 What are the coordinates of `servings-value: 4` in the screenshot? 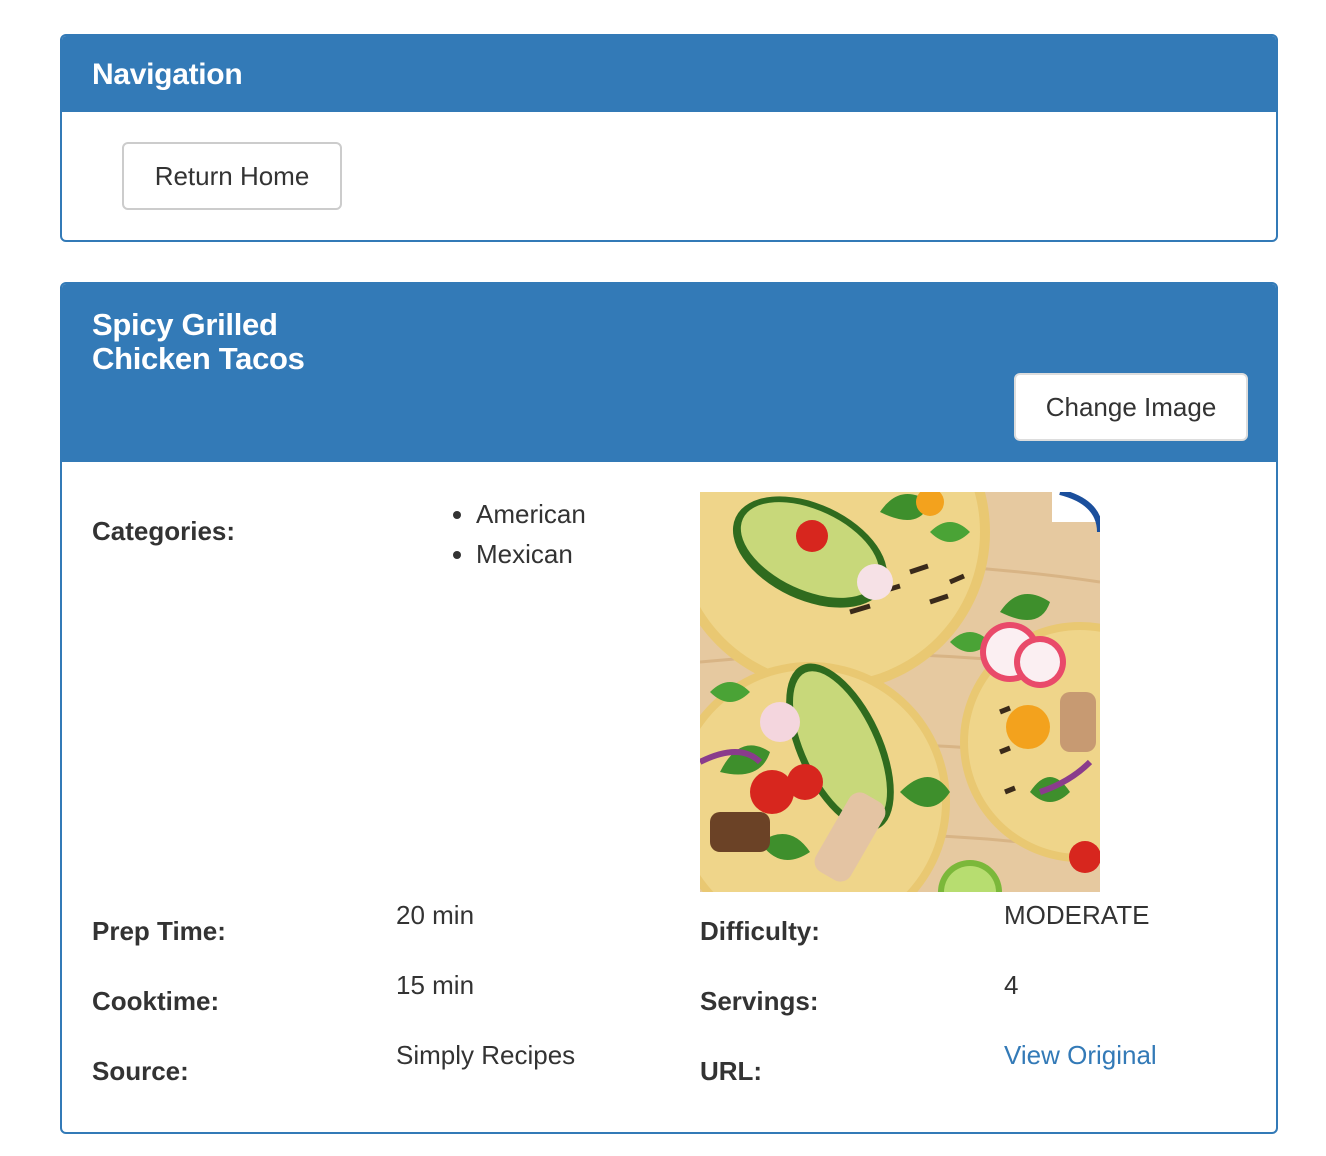 It's located at (1011, 985).